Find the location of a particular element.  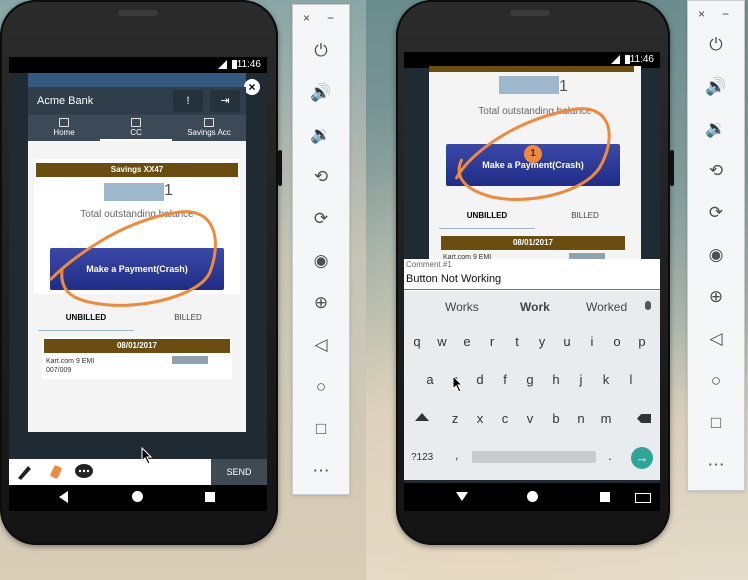

tab-home: Home is located at coordinates (64, 128).